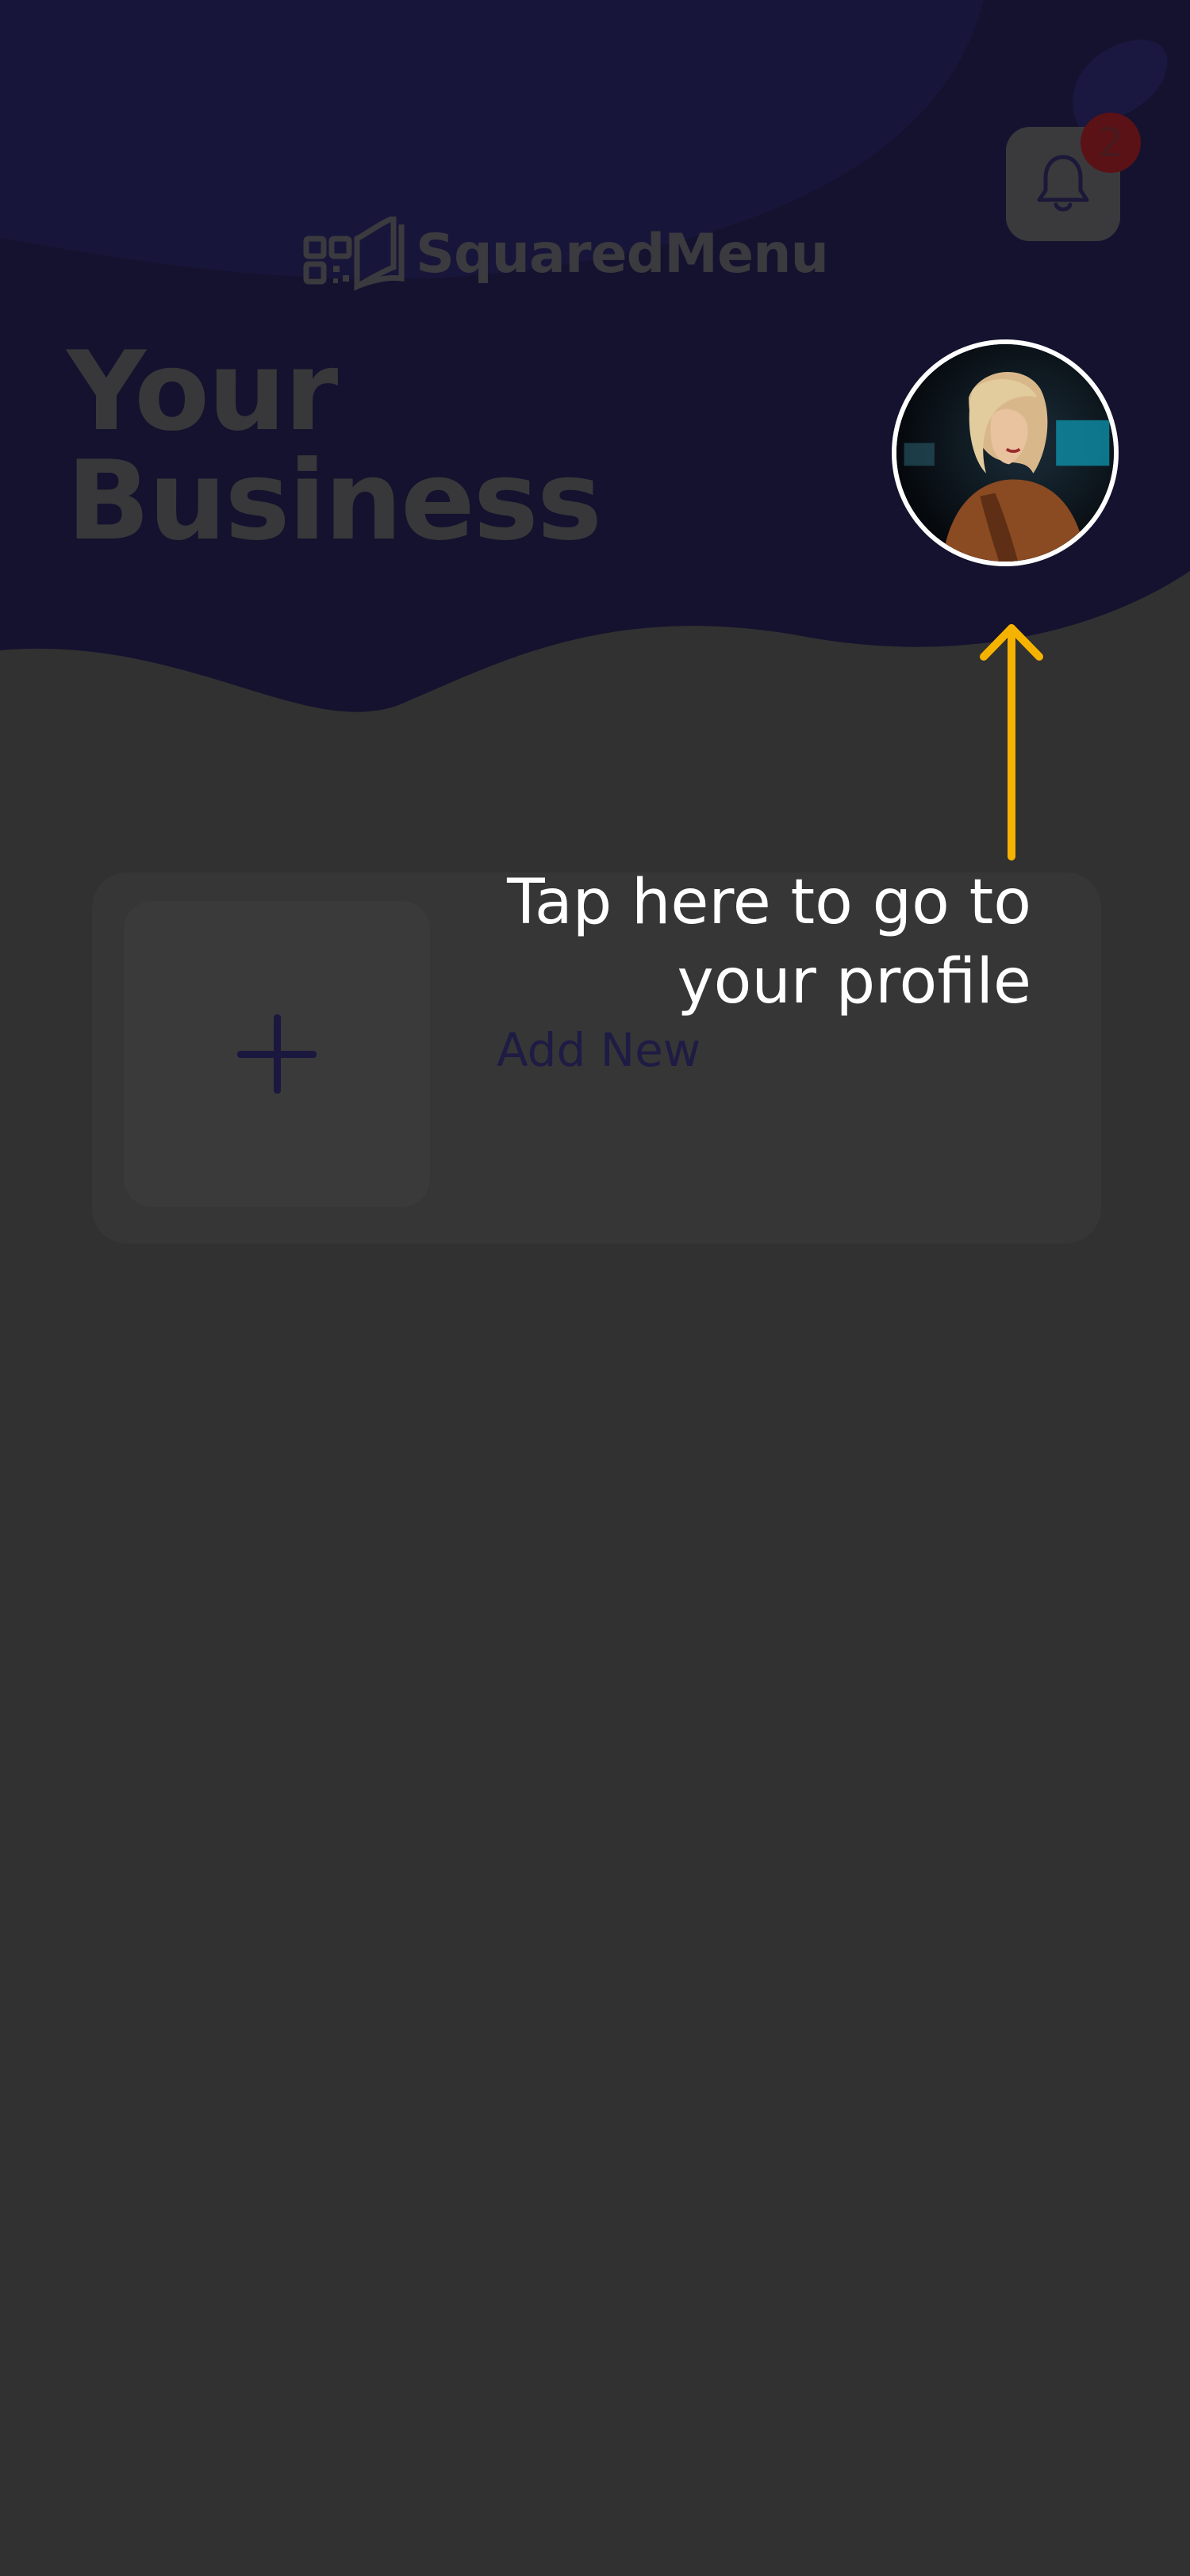 This screenshot has height=2576, width=1190. What do you see at coordinates (1111, 143) in the screenshot?
I see `notification-badge: 2` at bounding box center [1111, 143].